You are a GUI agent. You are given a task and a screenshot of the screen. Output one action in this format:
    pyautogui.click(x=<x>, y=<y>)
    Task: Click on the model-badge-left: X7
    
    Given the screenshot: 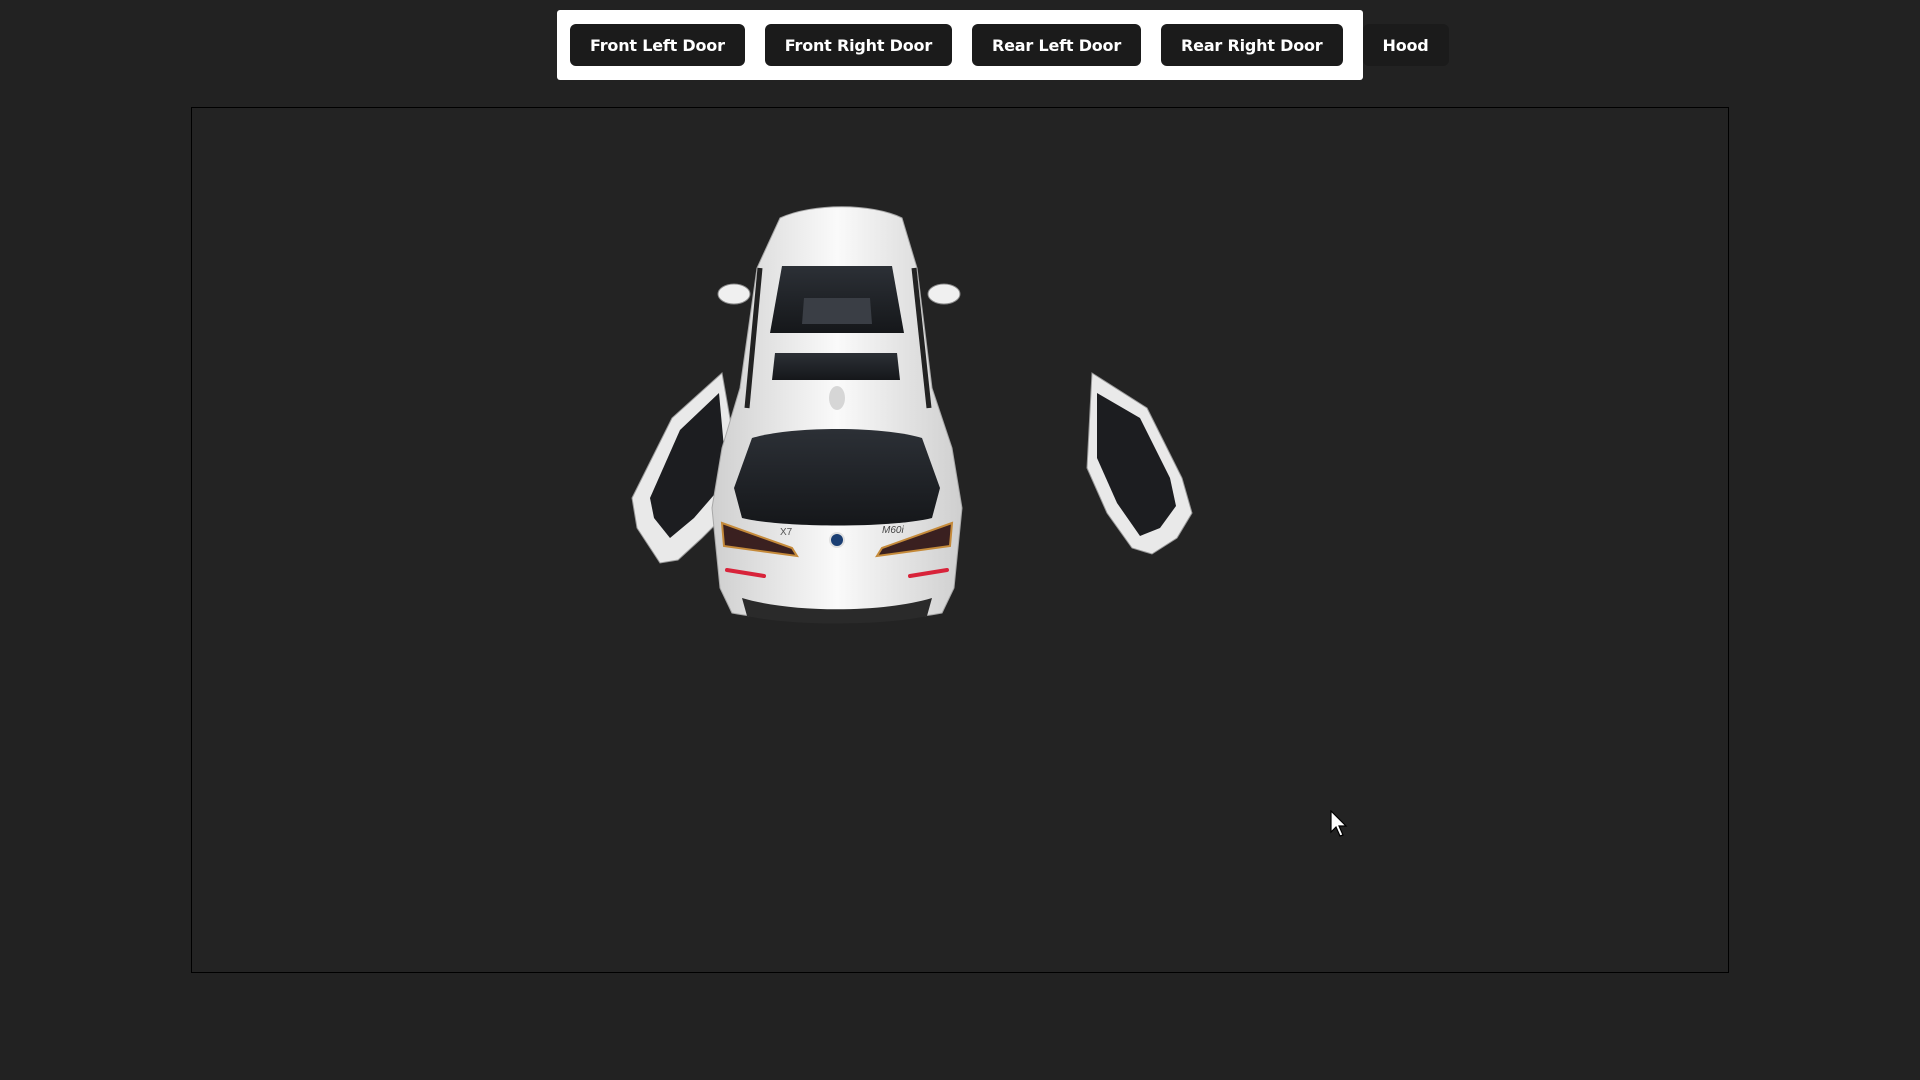 What is the action you would take?
    pyautogui.click(x=786, y=532)
    